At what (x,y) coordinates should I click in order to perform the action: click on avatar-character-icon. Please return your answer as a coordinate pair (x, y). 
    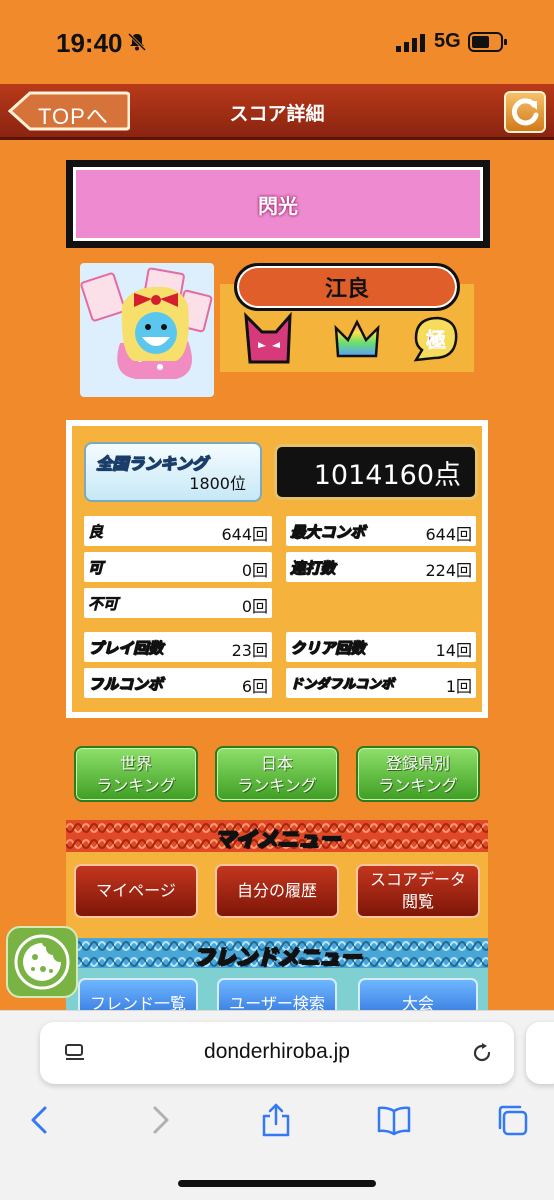
    Looking at the image, I should click on (146, 323).